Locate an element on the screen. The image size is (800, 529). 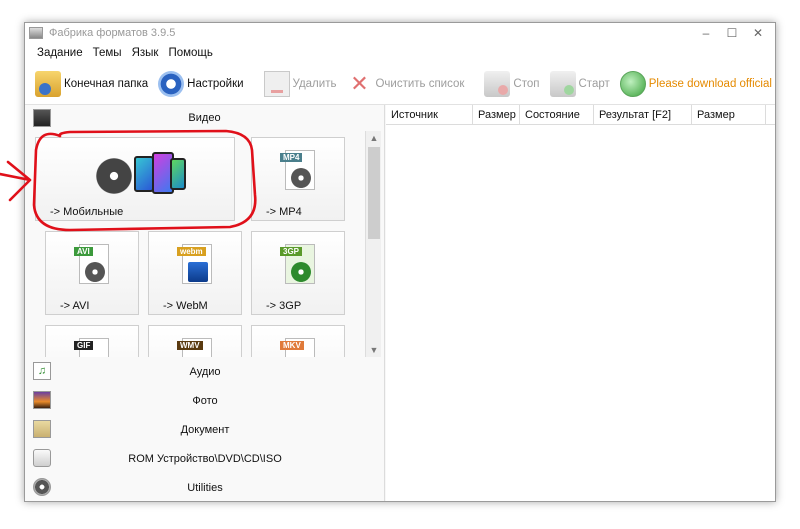
download-official-link: Please download official v is located at coordinates (697, 83).